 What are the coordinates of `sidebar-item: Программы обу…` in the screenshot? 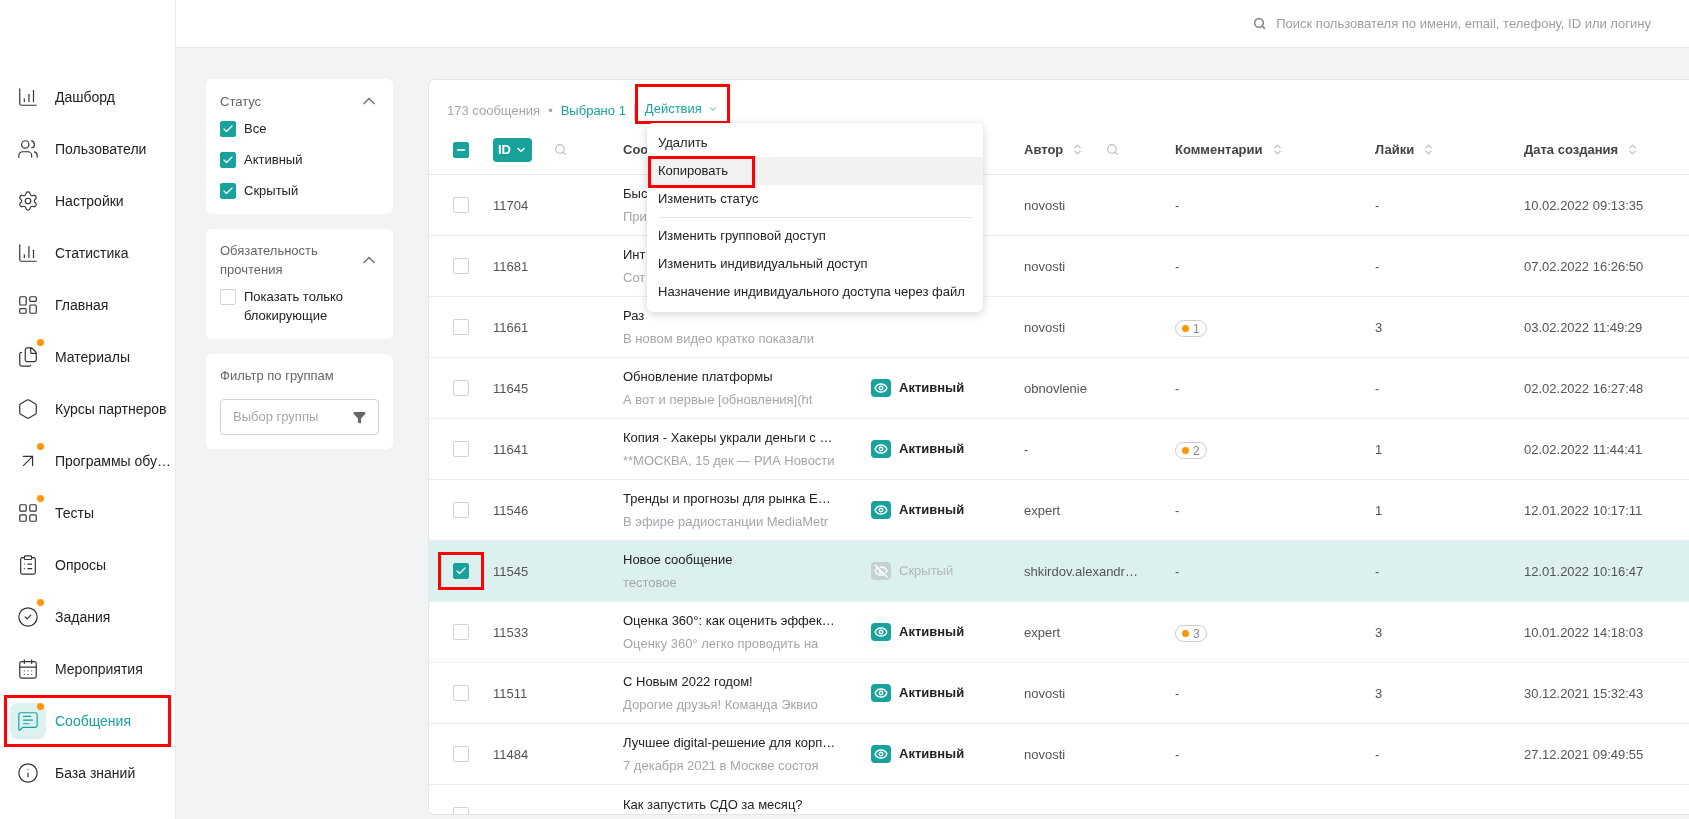 It's located at (87, 461).